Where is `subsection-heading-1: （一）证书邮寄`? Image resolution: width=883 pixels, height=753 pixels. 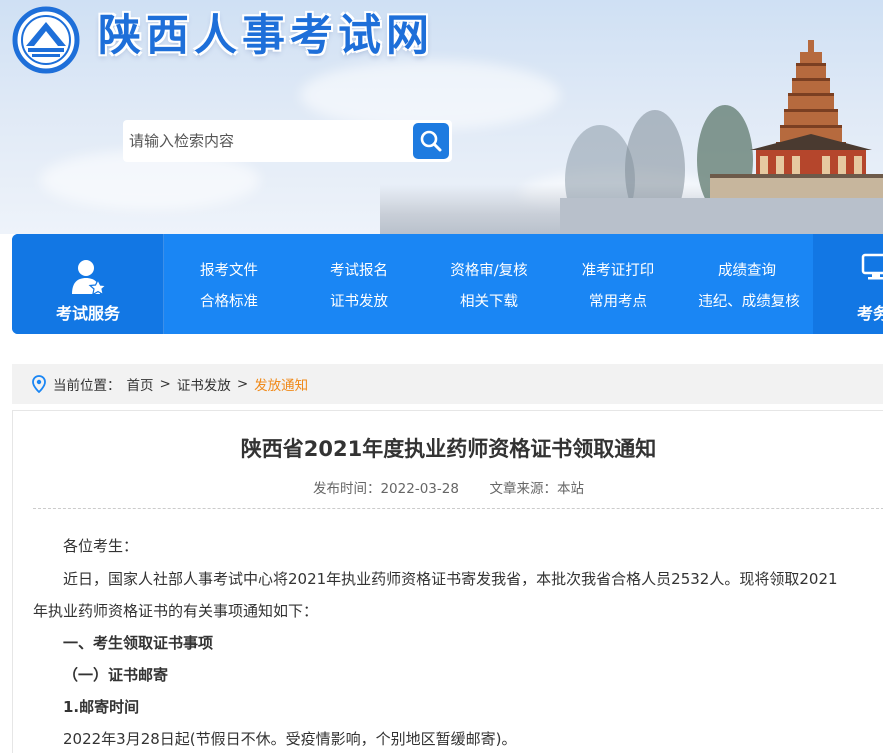 subsection-heading-1: （一）证书邮寄 is located at coordinates (116, 675).